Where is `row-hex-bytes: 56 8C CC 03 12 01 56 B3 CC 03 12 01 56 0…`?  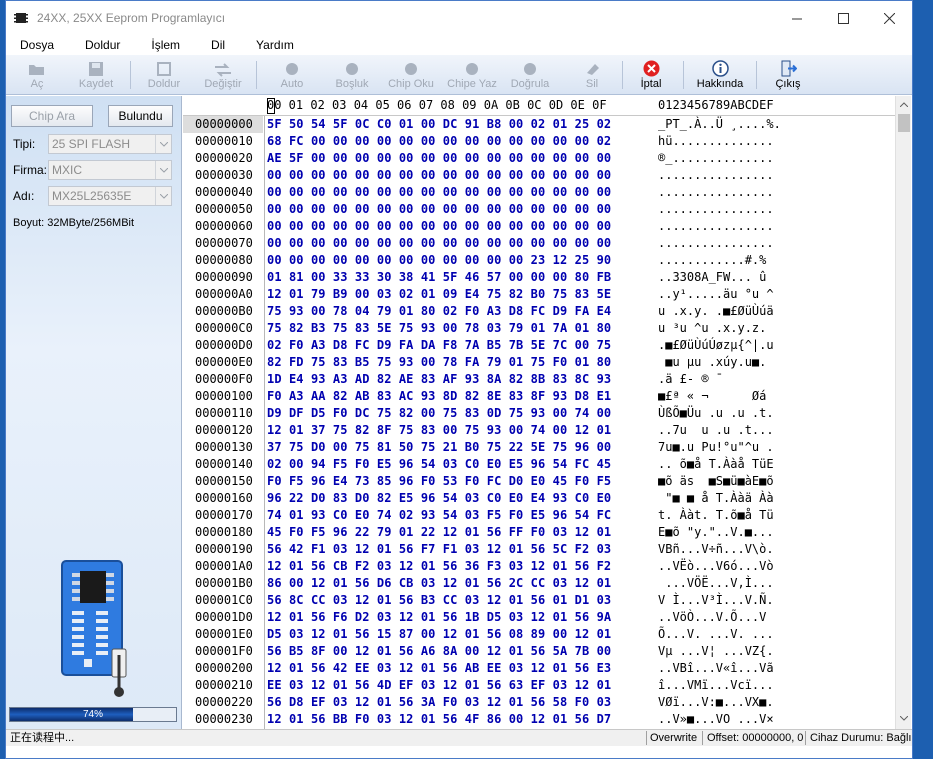
row-hex-bytes: 56 8C CC 03 12 01 56 B3 CC 03 12 01 56 0… is located at coordinates (439, 600).